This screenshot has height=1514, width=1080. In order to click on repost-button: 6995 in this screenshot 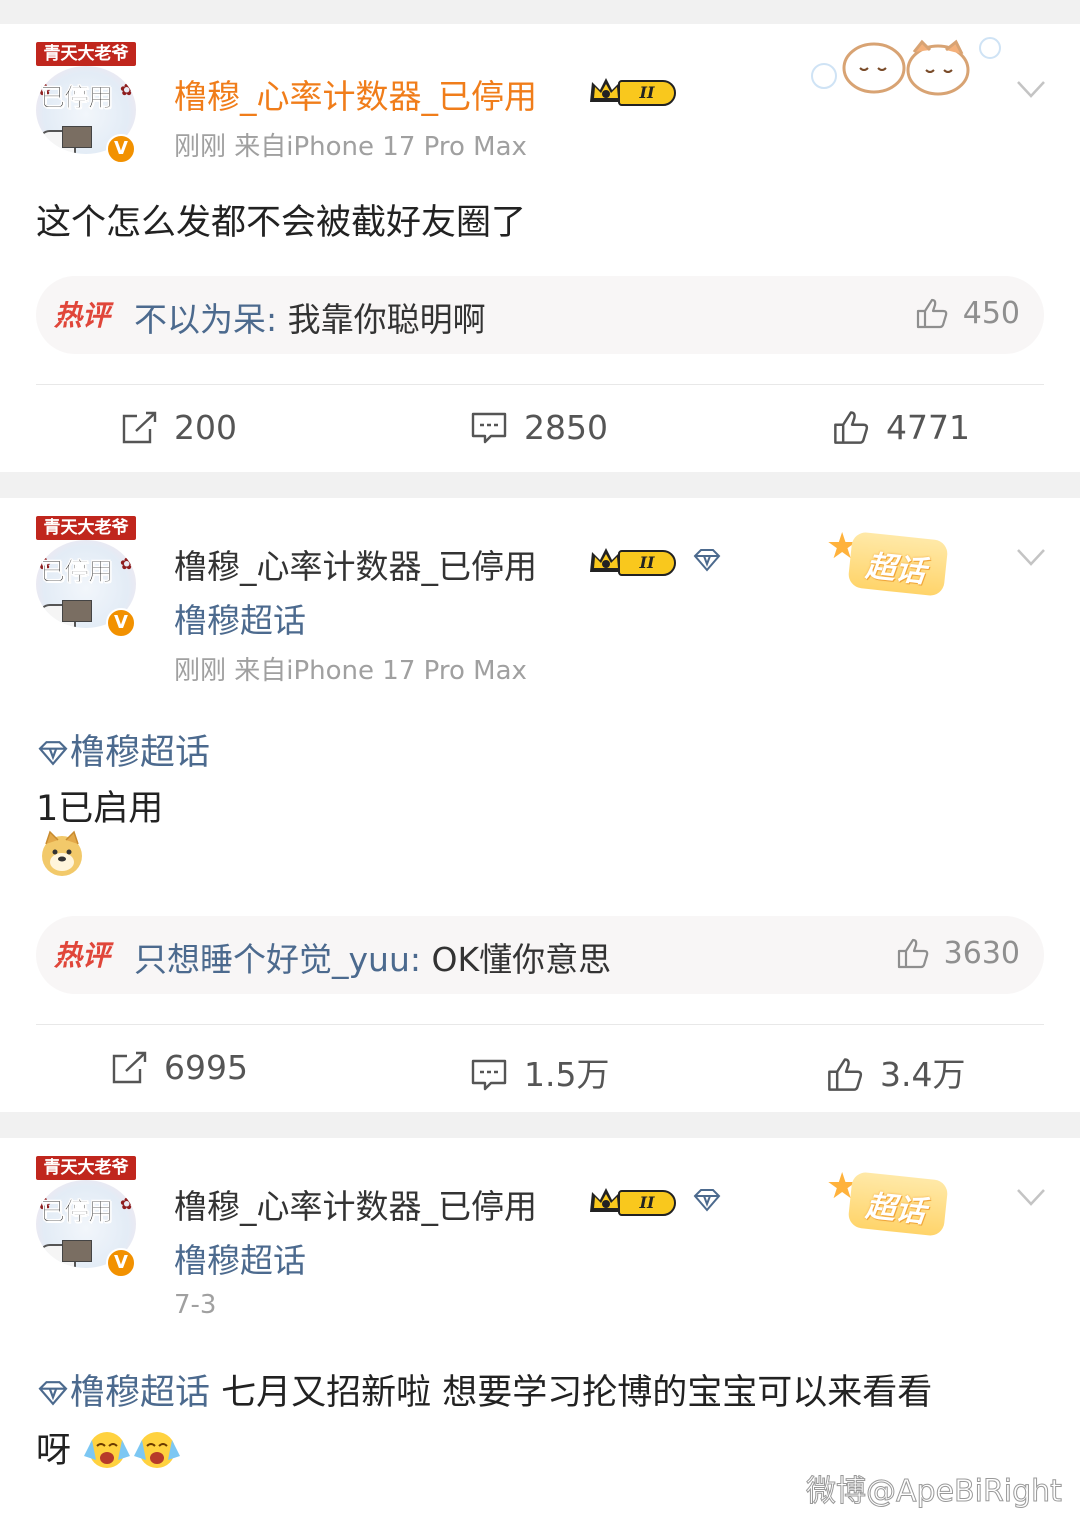, I will do `click(180, 1067)`.